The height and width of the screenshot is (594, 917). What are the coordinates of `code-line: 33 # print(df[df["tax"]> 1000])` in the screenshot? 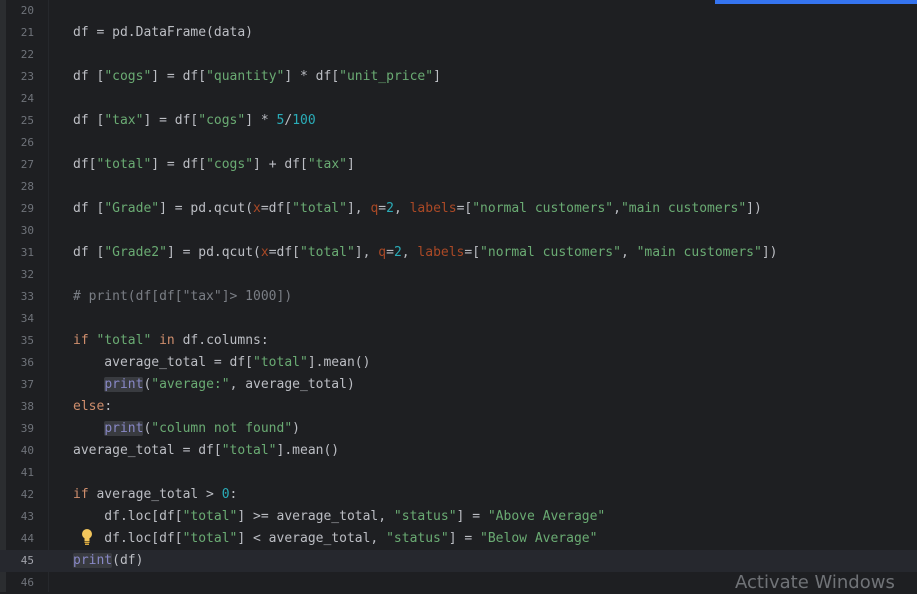 It's located at (458, 297).